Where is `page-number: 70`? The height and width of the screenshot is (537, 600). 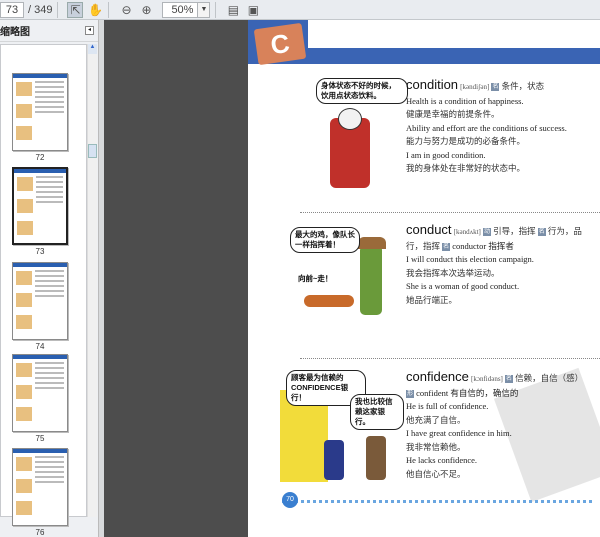 page-number: 70 is located at coordinates (290, 500).